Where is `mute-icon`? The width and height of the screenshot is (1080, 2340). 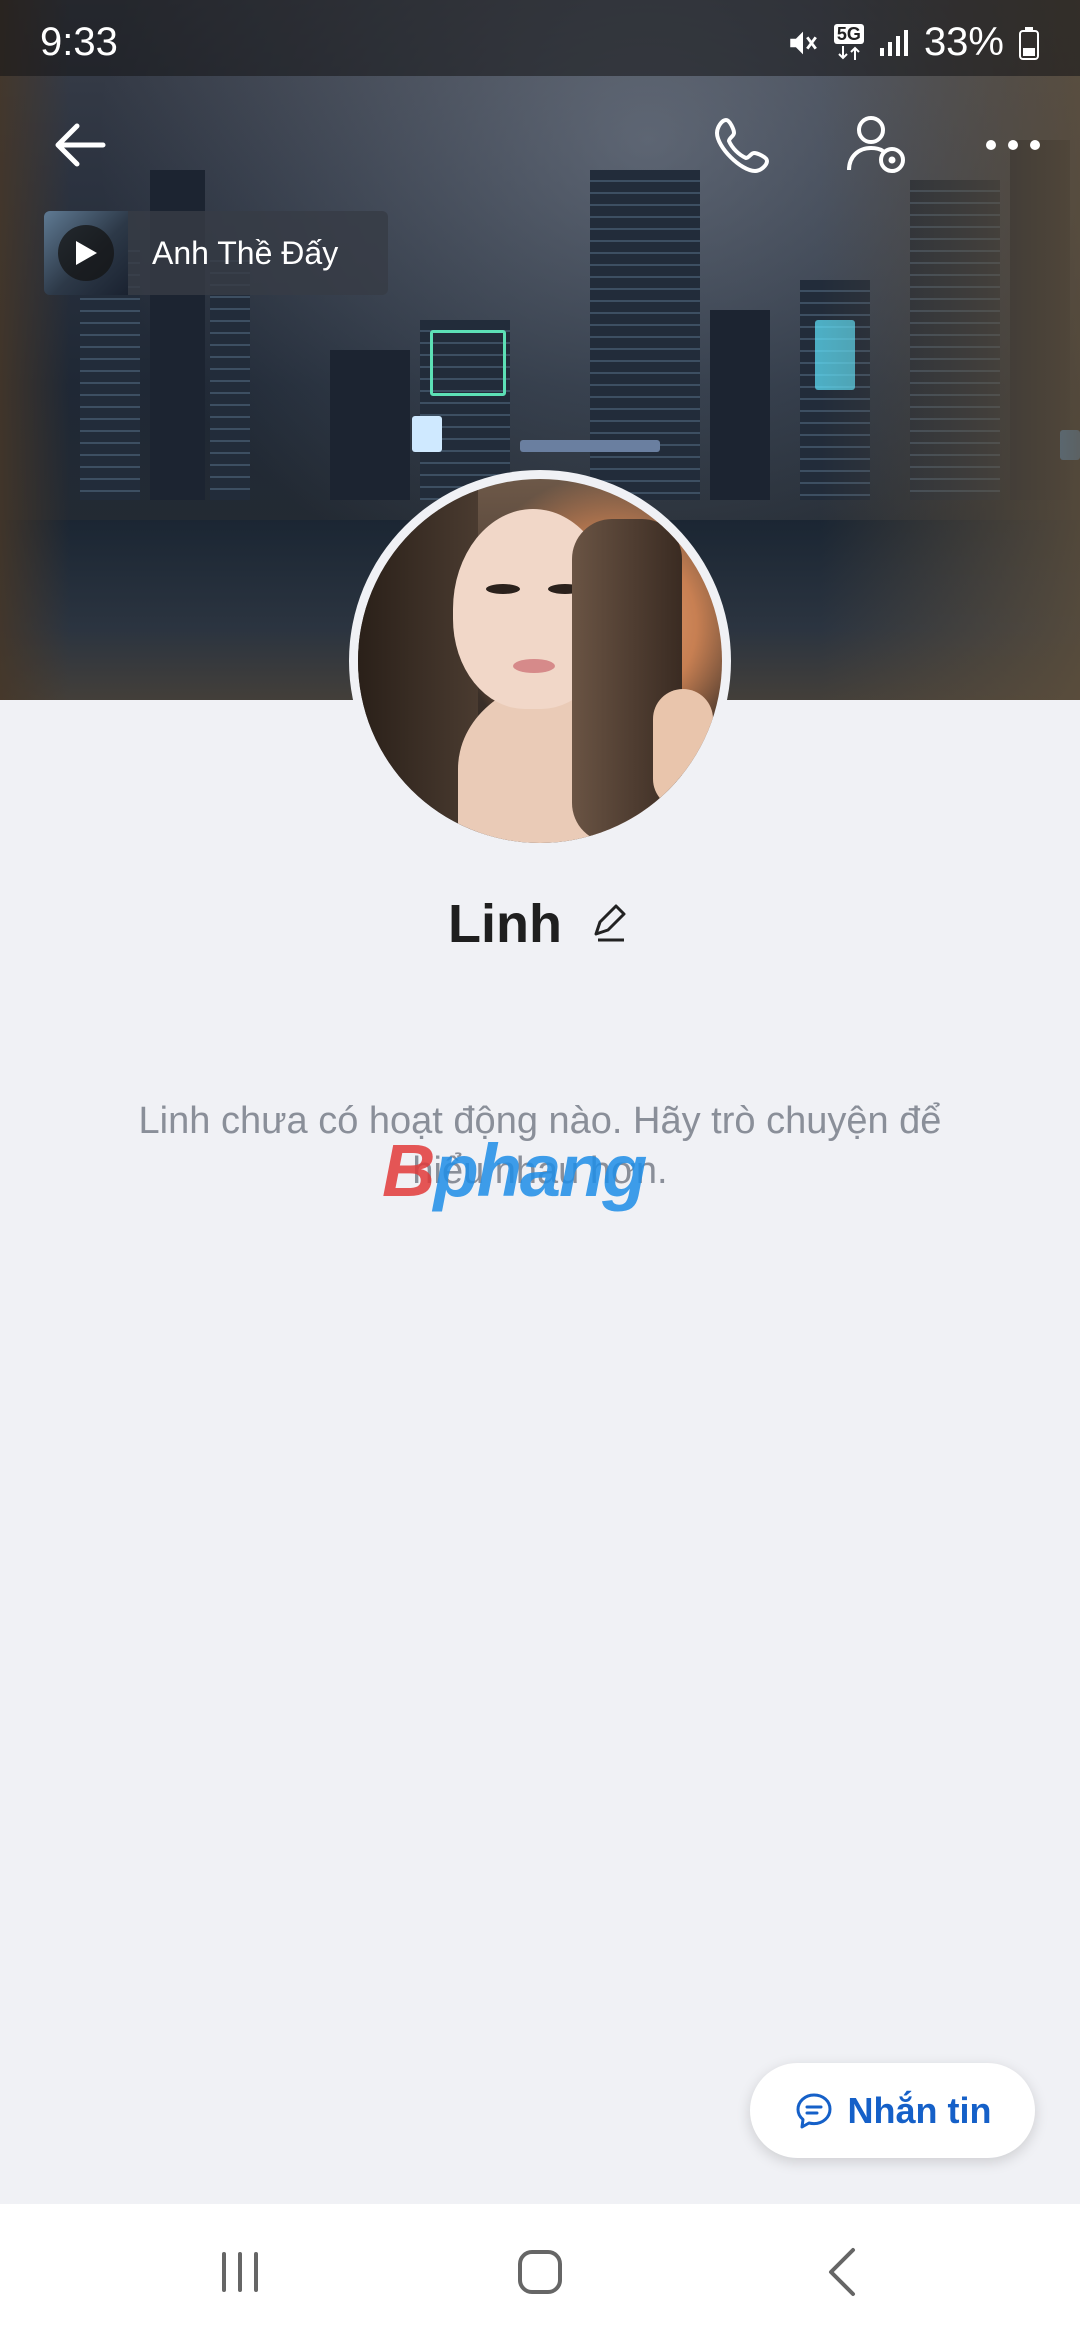 mute-icon is located at coordinates (803, 43).